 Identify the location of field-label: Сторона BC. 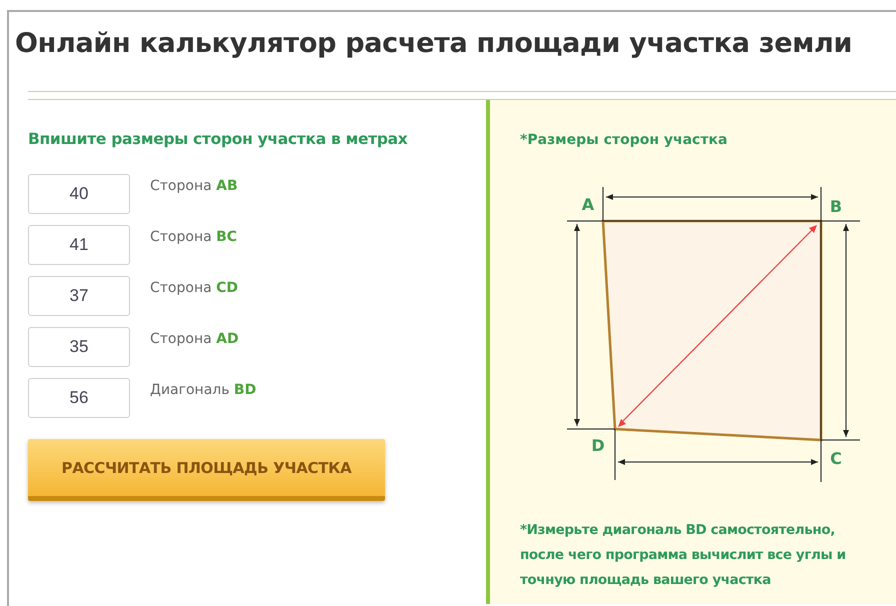
(194, 237).